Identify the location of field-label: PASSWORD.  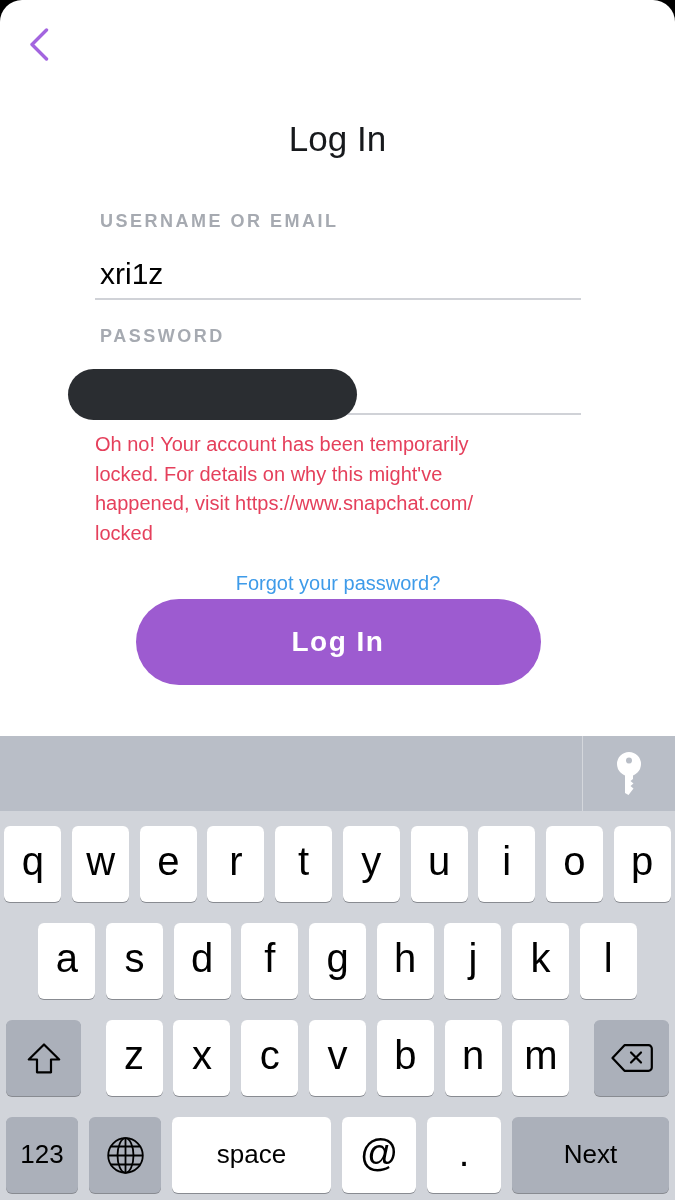
(162, 336).